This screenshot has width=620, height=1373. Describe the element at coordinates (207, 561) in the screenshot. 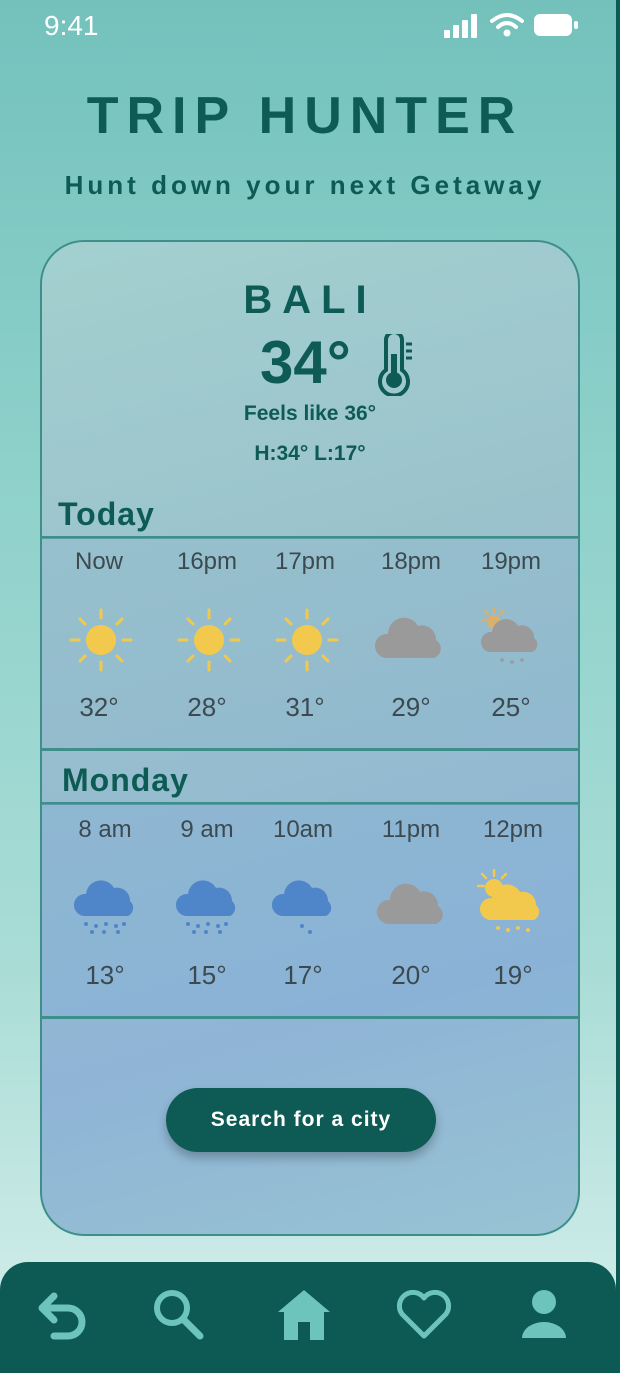

I see `forecast-time: 16pm` at that location.